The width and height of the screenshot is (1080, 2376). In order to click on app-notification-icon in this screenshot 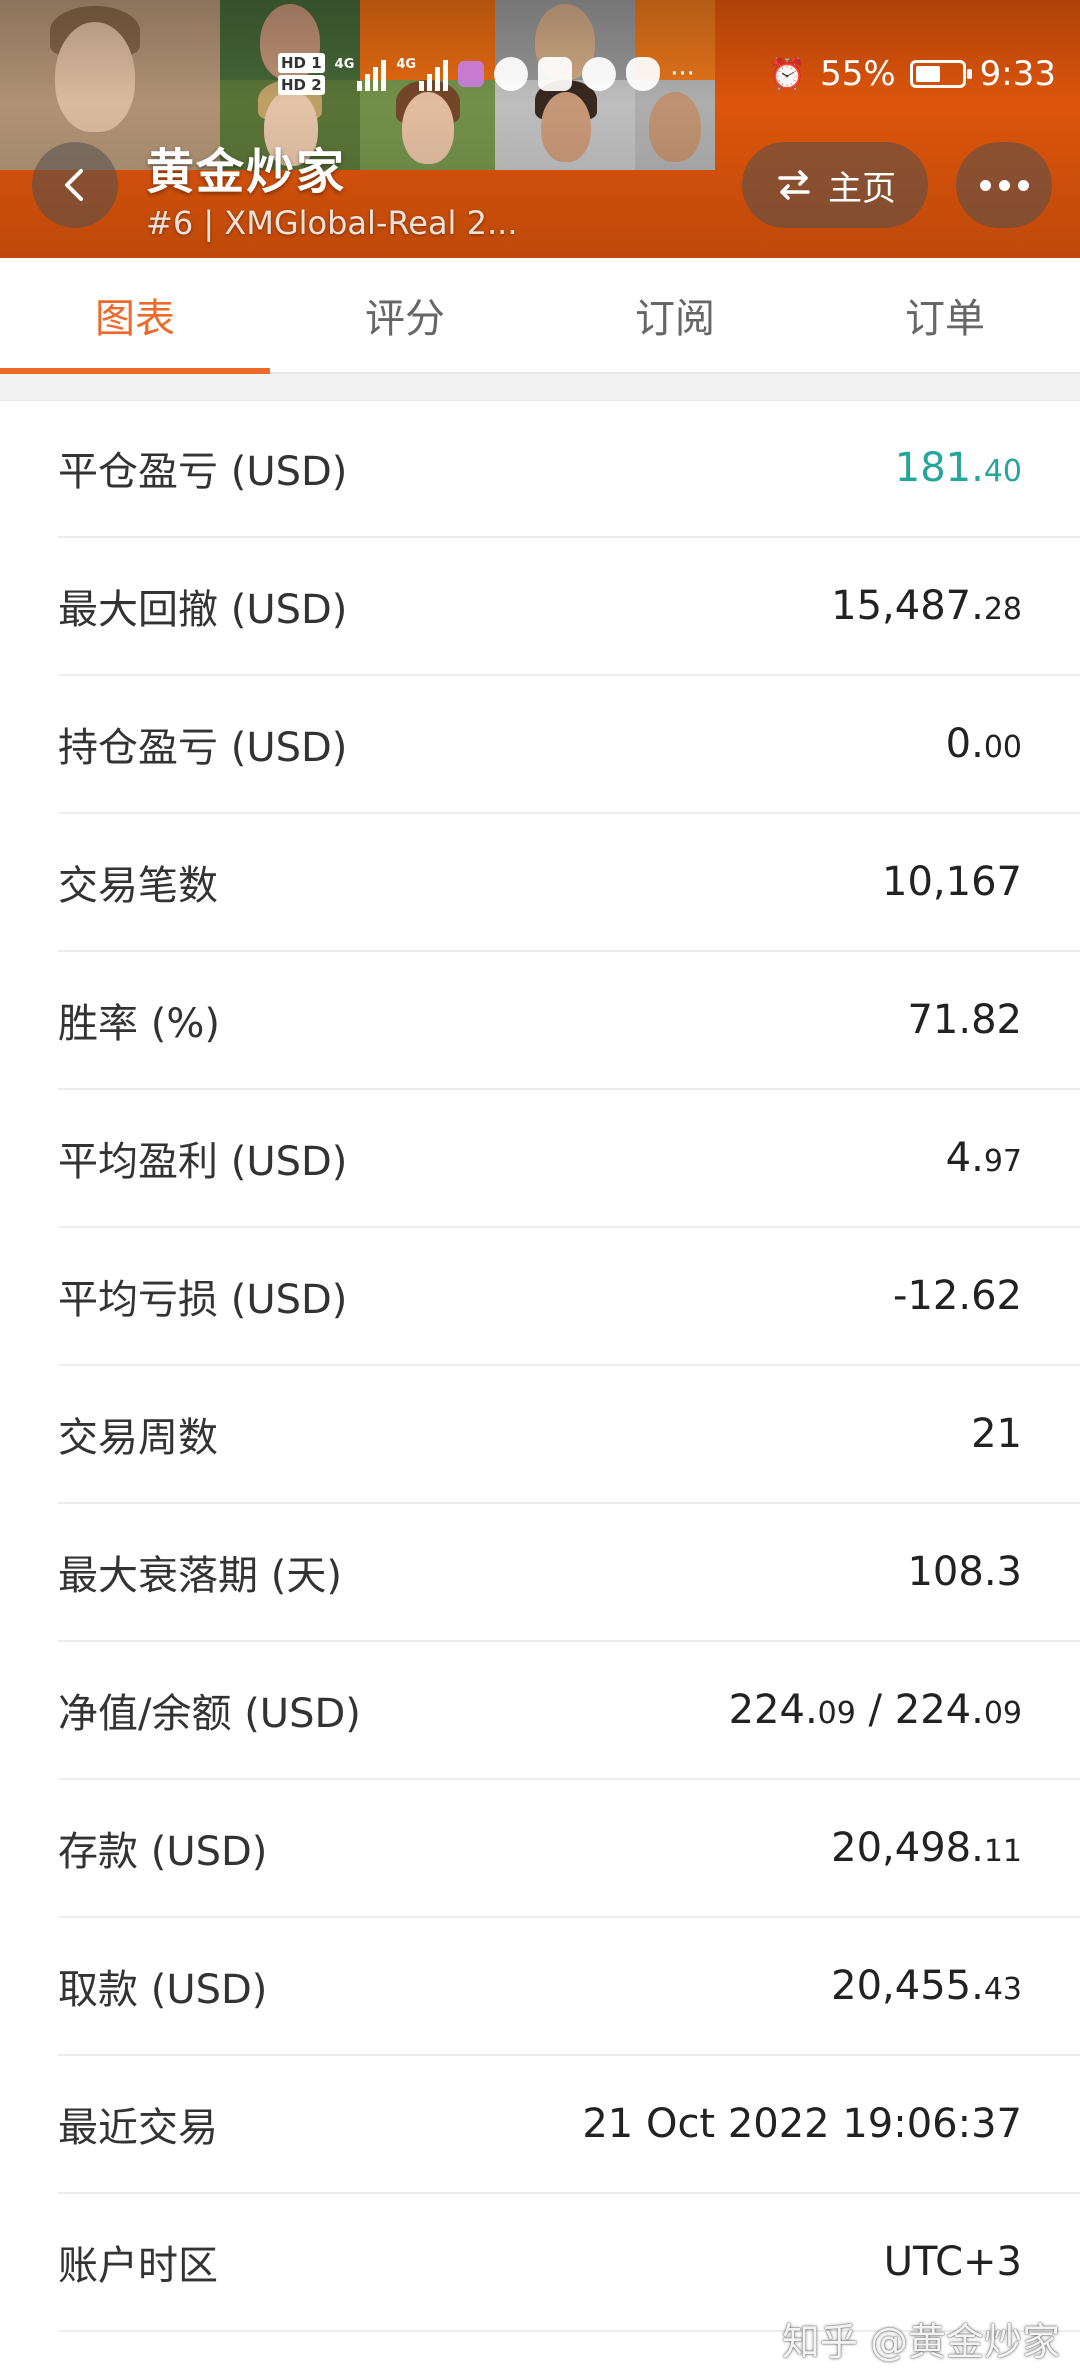, I will do `click(471, 74)`.